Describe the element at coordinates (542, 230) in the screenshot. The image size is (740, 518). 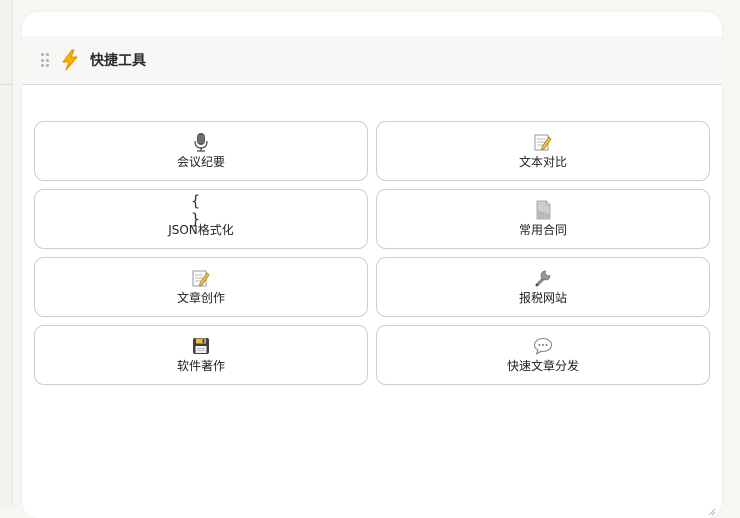
I see `tool-label: 常用合同` at that location.